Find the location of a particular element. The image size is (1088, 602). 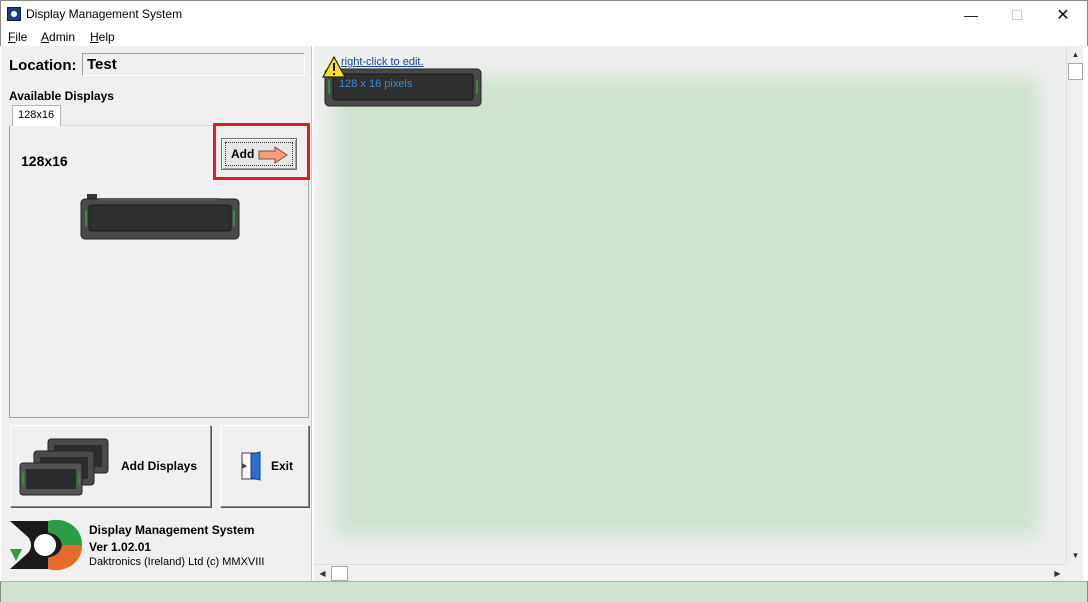

selected-display-name: 128x16 is located at coordinates (44, 161).